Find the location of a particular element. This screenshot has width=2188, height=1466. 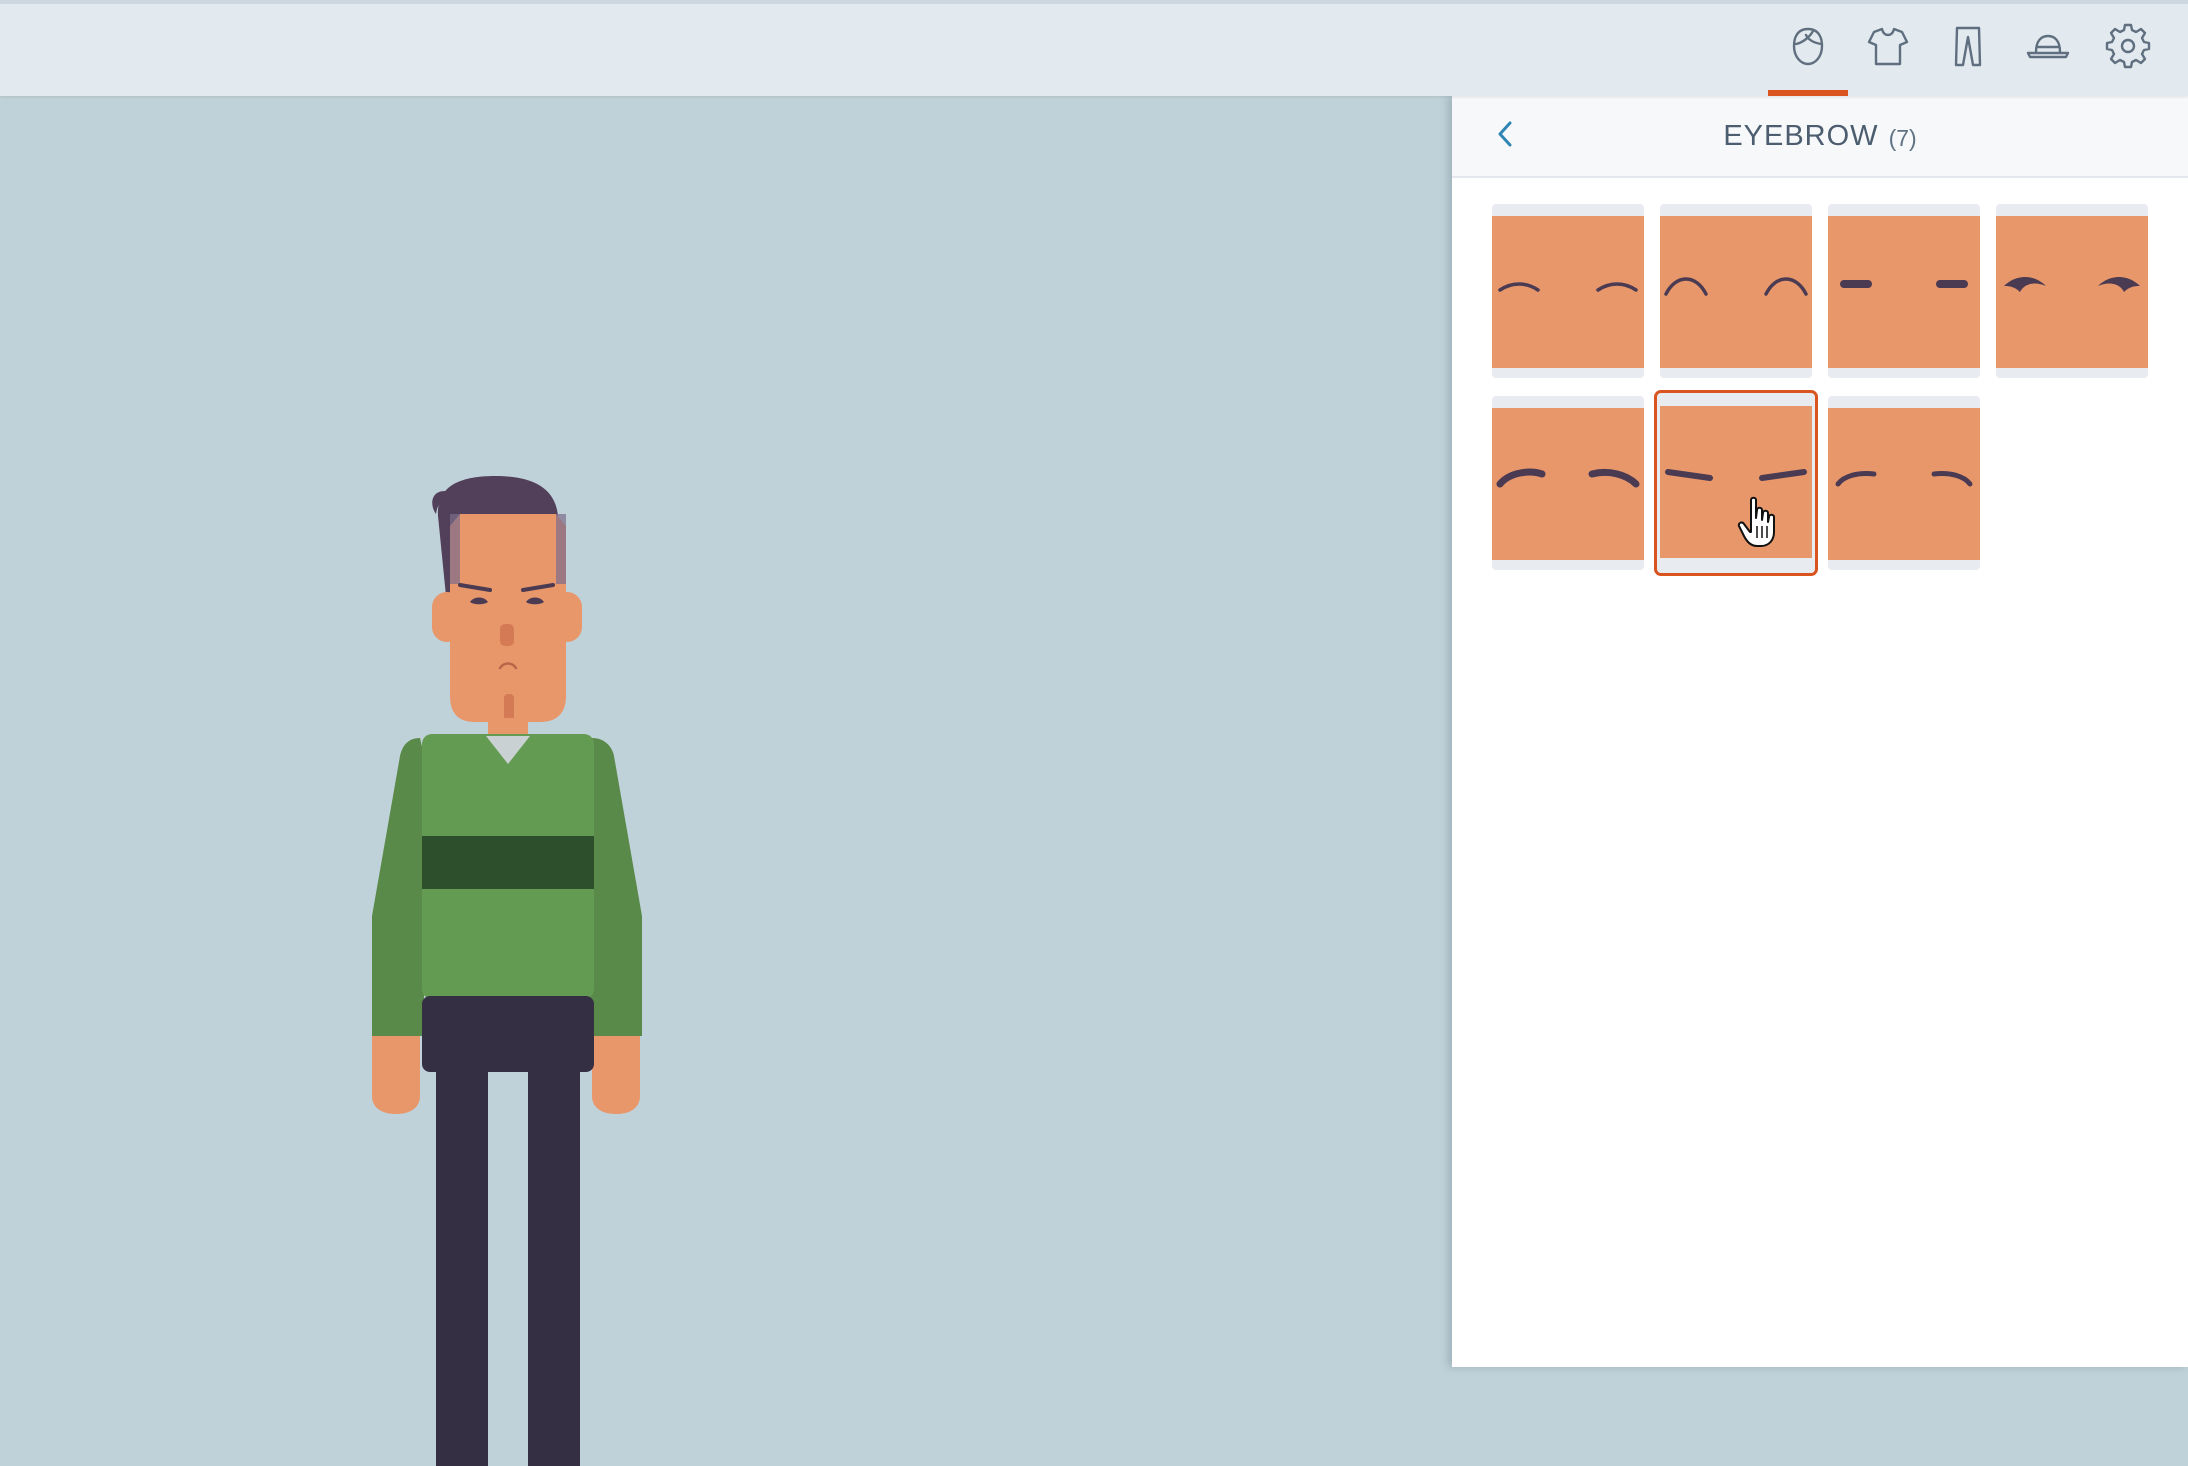

gear-icon is located at coordinates (2128, 48).